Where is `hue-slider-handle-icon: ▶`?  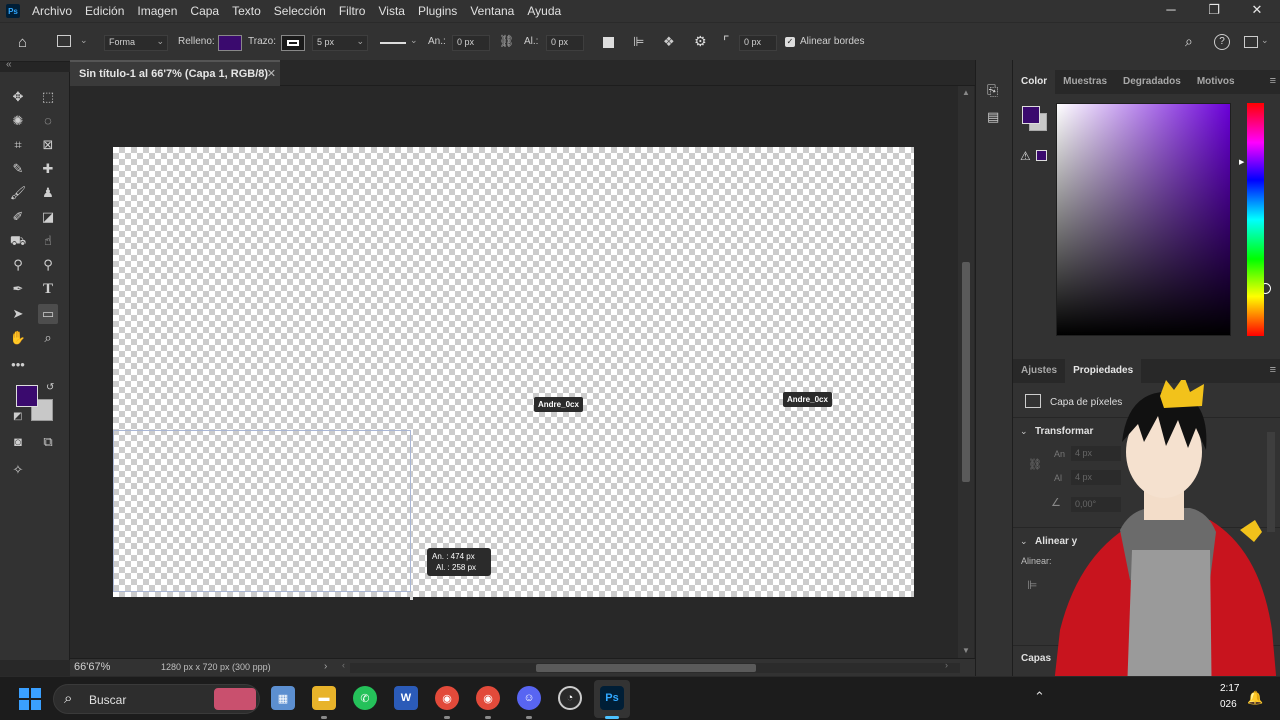 hue-slider-handle-icon: ▶ is located at coordinates (1241, 162).